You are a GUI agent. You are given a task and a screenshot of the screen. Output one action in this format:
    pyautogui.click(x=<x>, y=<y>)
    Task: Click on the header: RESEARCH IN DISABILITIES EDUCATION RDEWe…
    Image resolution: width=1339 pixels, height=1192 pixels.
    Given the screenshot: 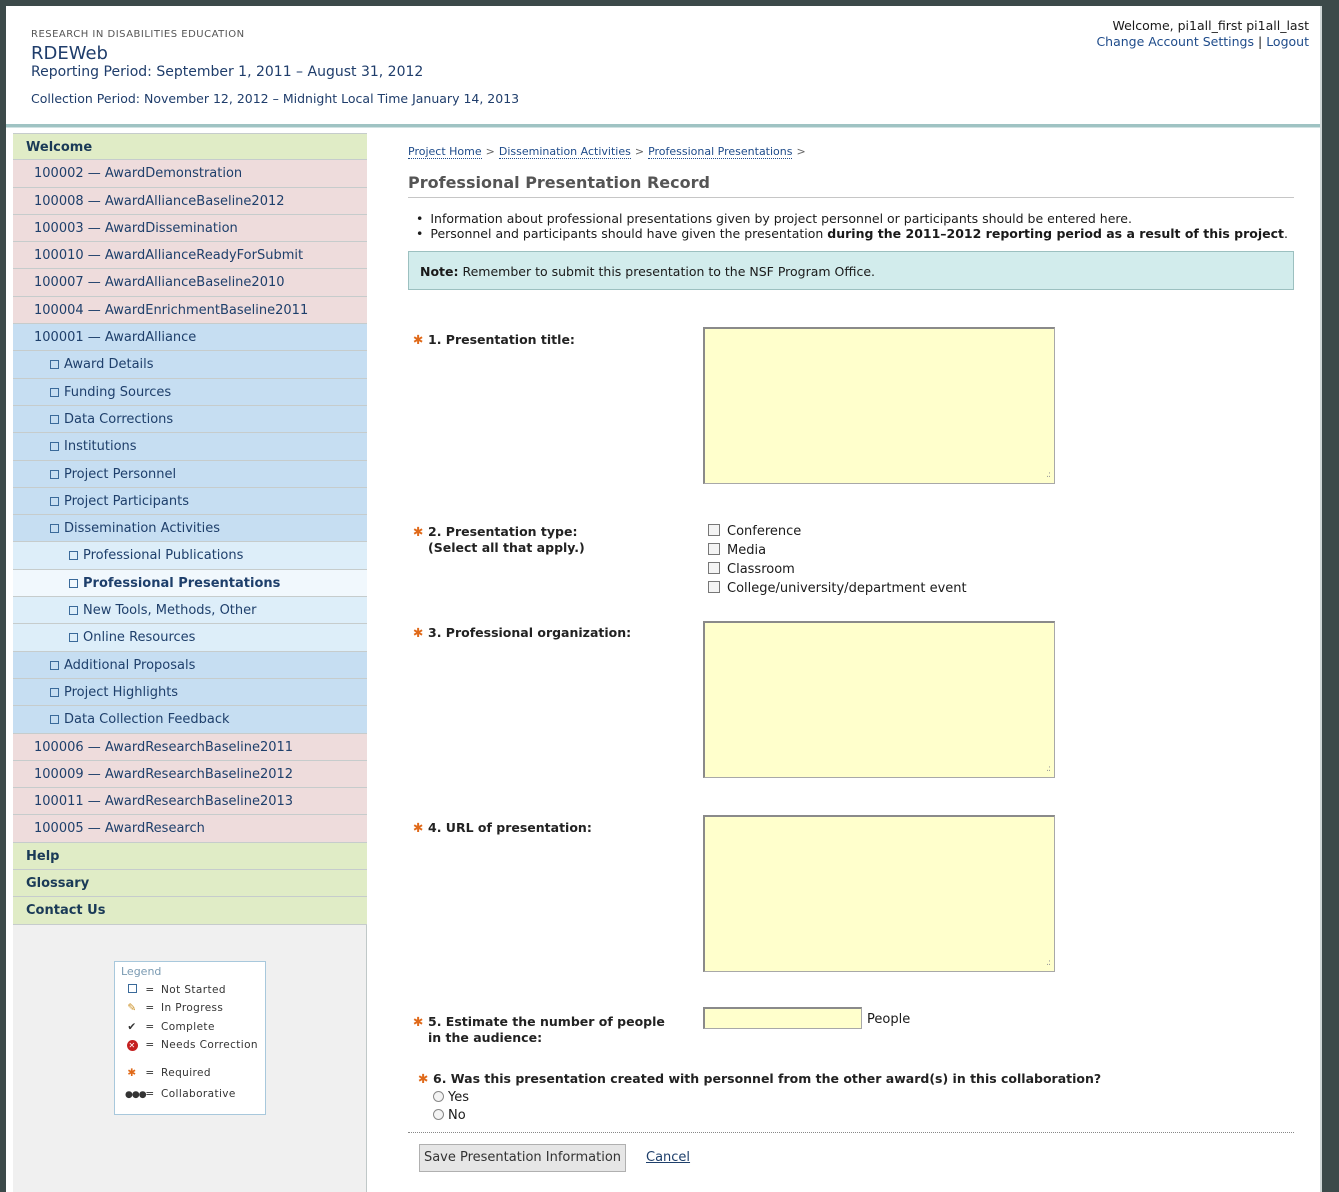 What is the action you would take?
    pyautogui.click(x=664, y=65)
    